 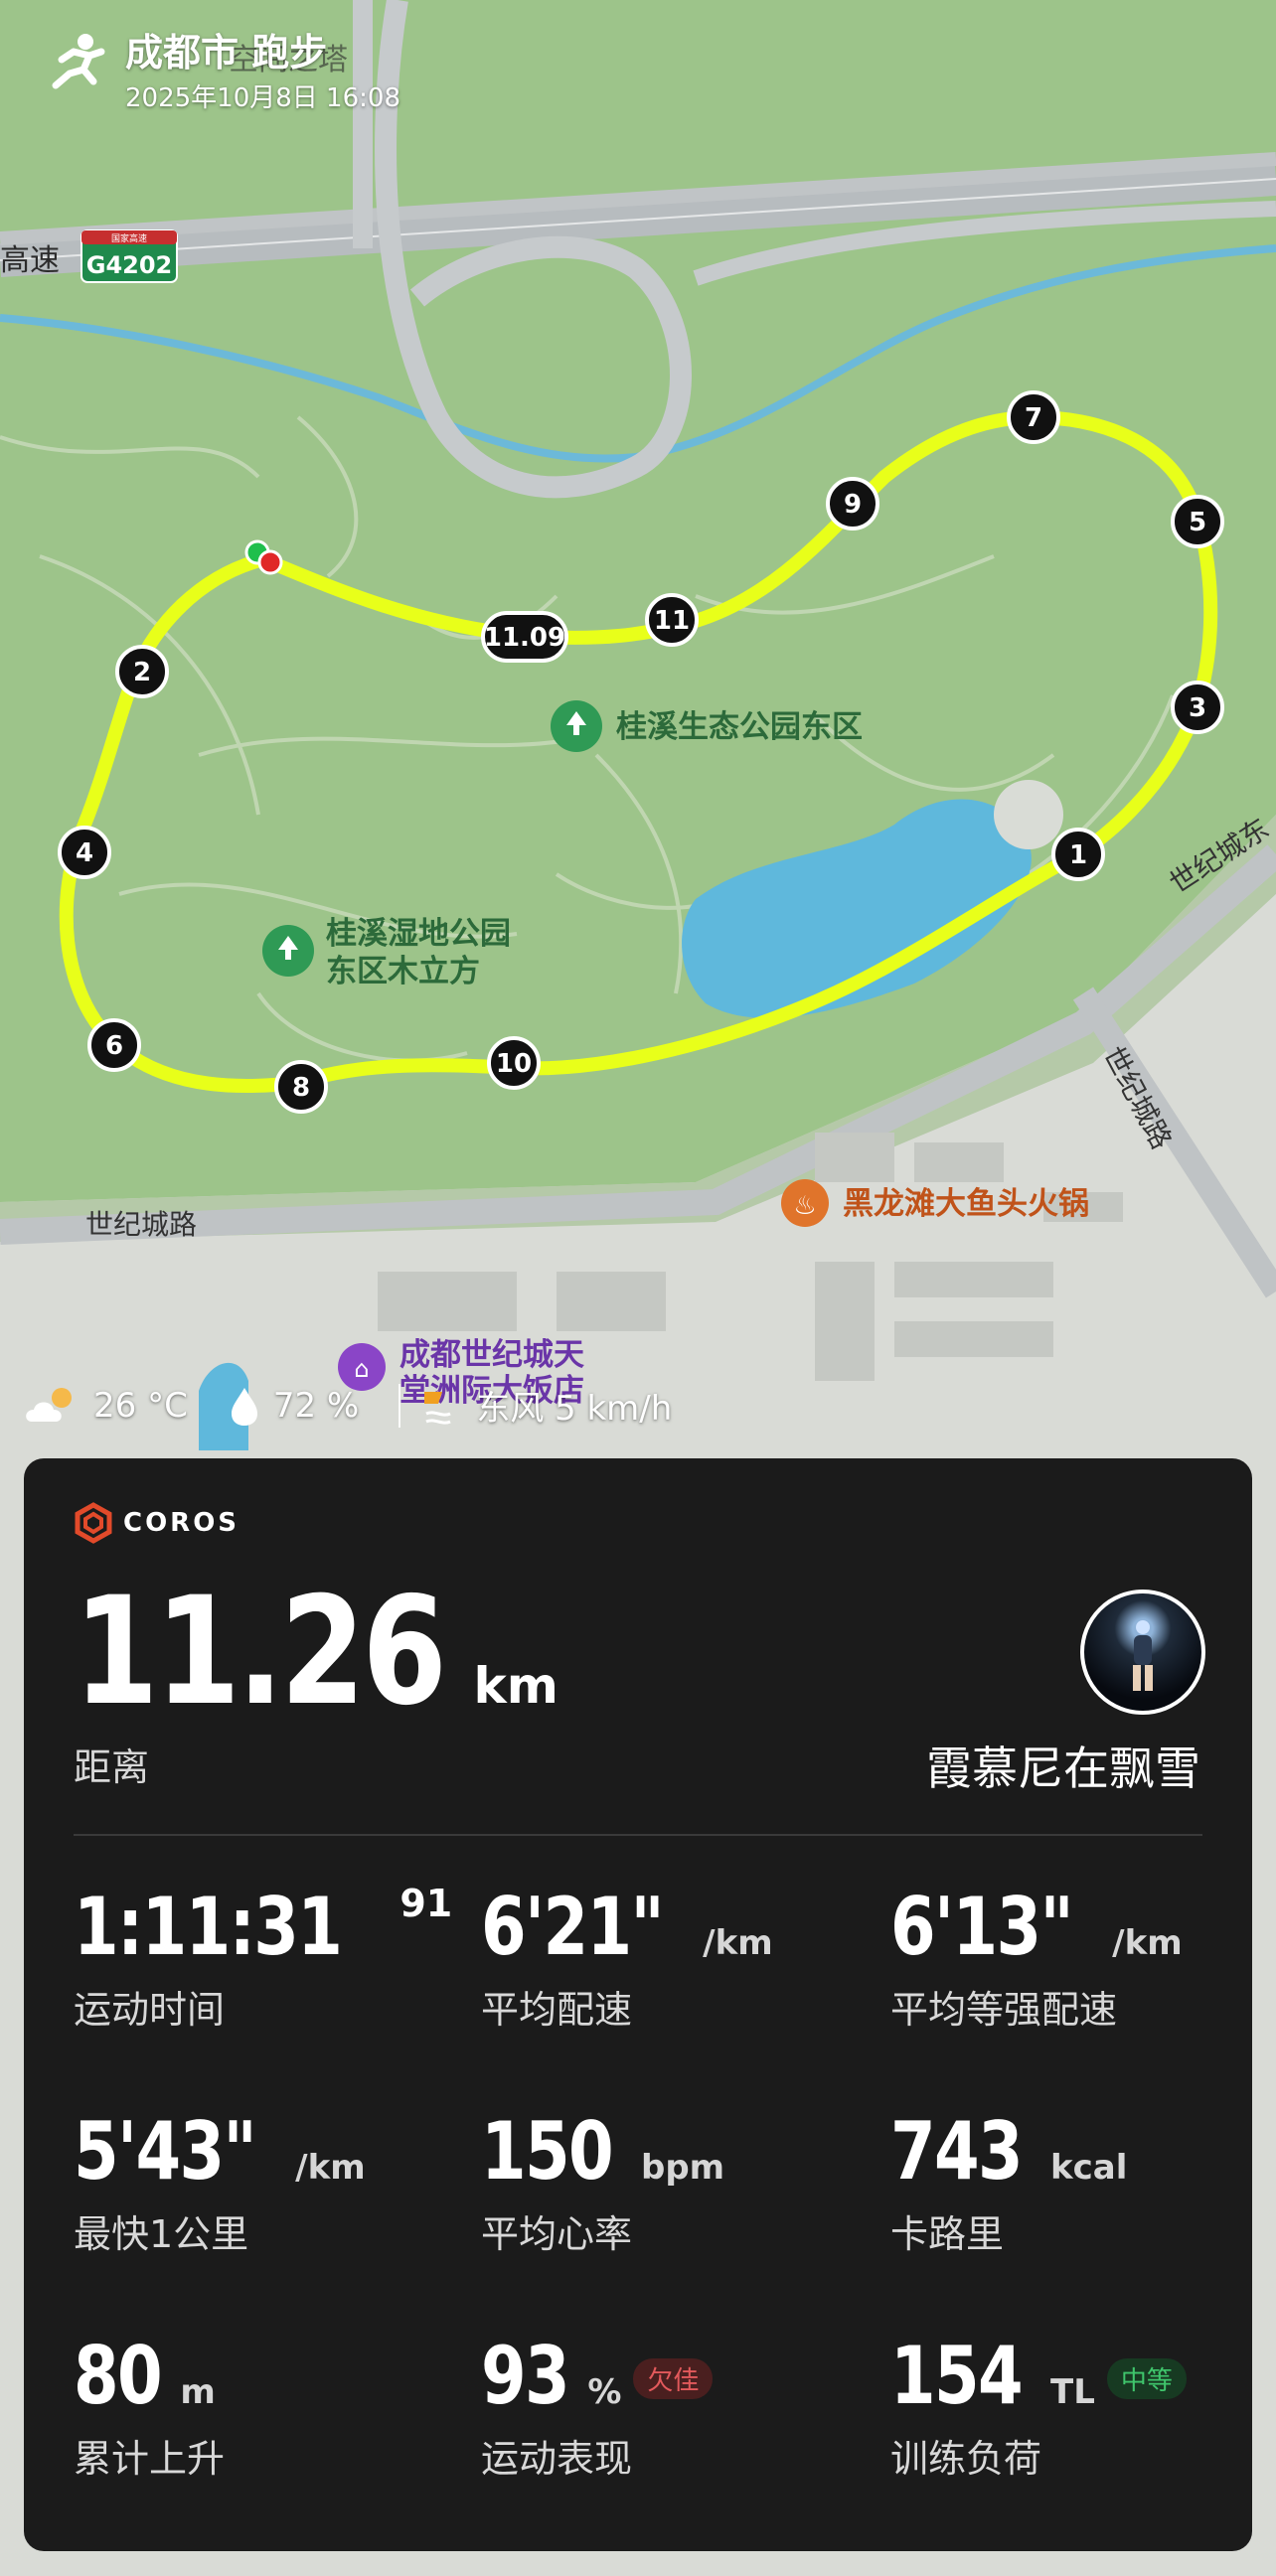 I want to click on poi-hotpot: 黑龙滩大鱼头火锅, so click(x=966, y=1204).